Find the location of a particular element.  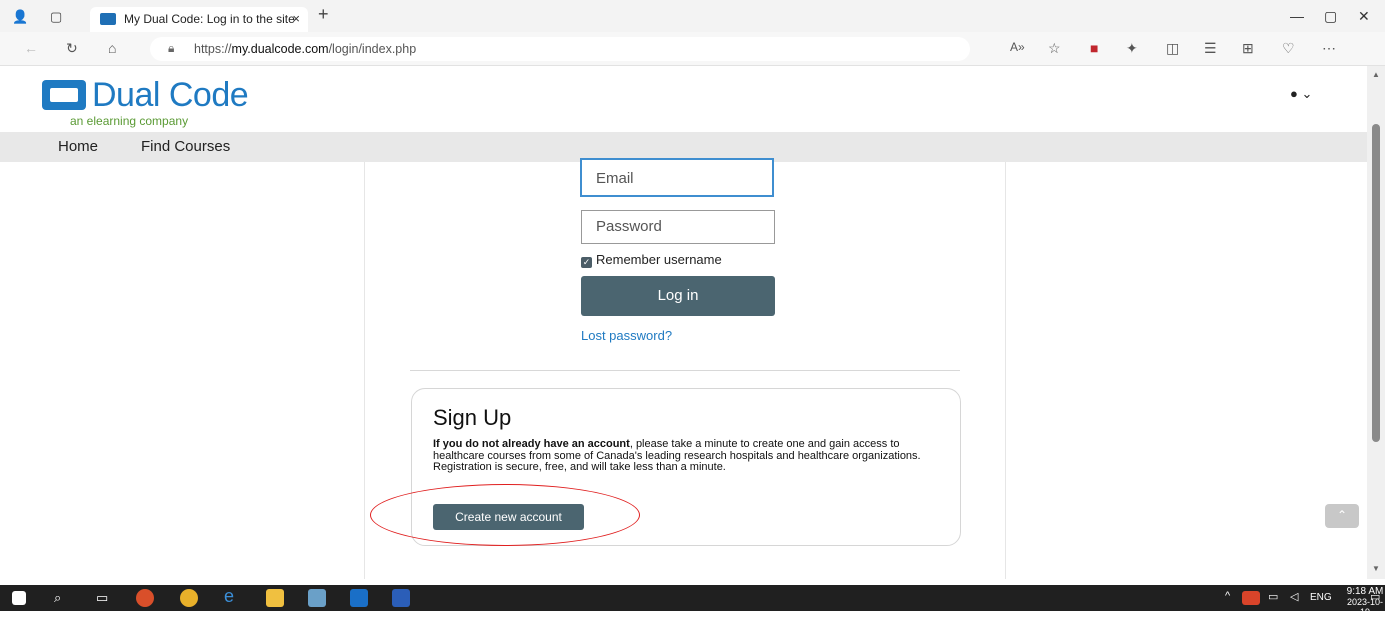

url-host: my.dualcode.com is located at coordinates (280, 49).